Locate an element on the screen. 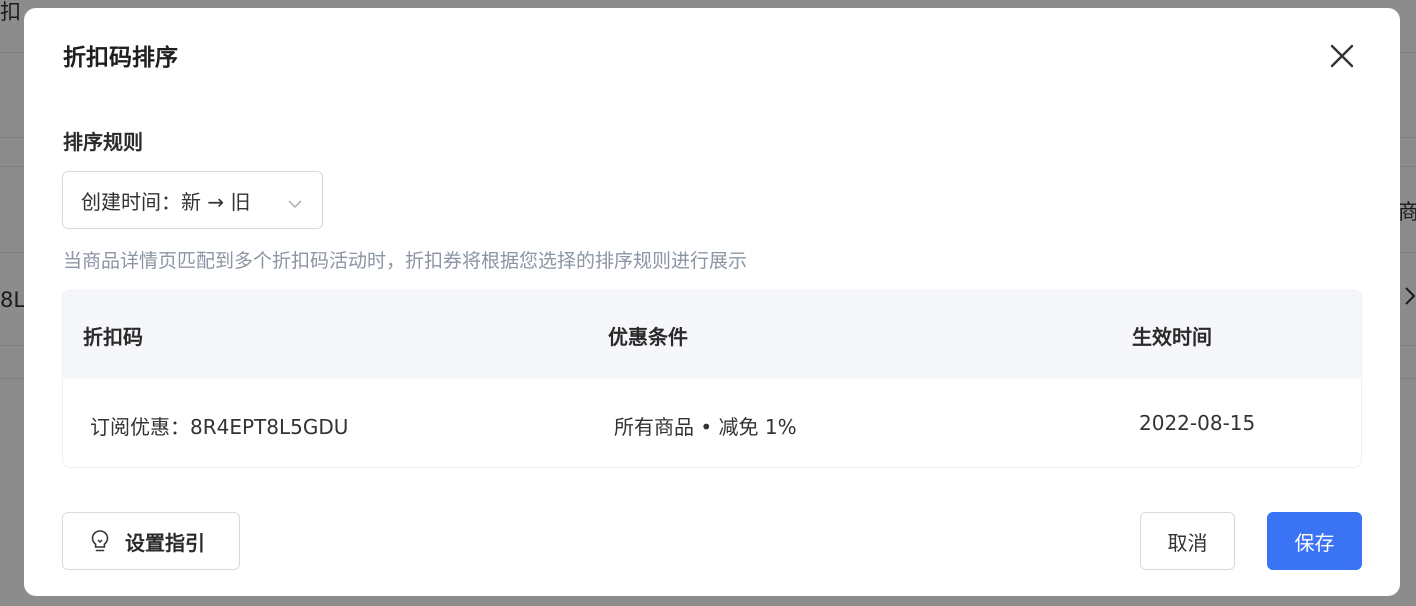 Image resolution: width=1416 pixels, height=606 pixels. save-button: 保存 is located at coordinates (1314, 541).